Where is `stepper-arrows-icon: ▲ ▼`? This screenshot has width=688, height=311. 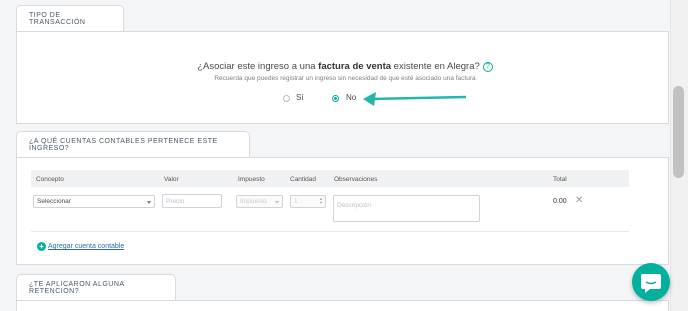 stepper-arrows-icon: ▲ ▼ is located at coordinates (321, 201).